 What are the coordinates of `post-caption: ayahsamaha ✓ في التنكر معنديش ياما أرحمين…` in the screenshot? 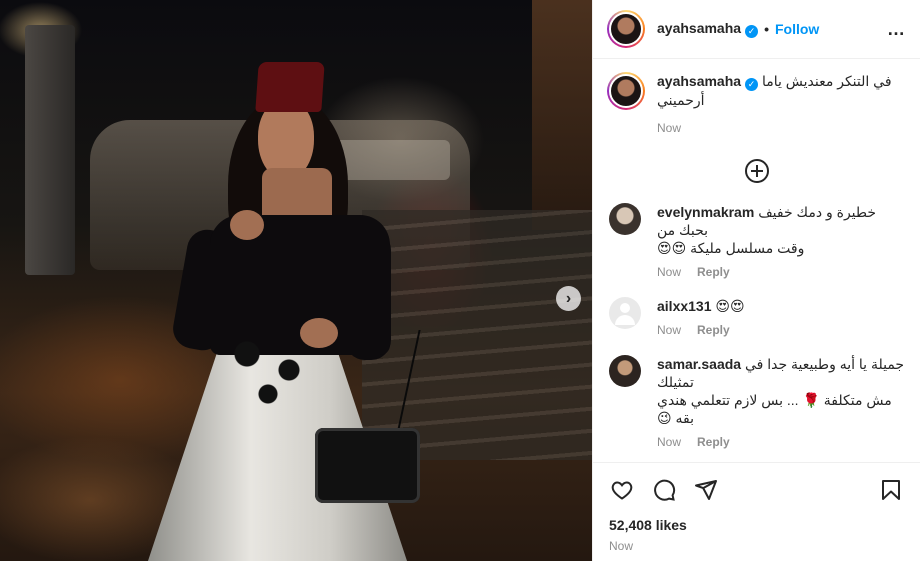 It's located at (756, 97).